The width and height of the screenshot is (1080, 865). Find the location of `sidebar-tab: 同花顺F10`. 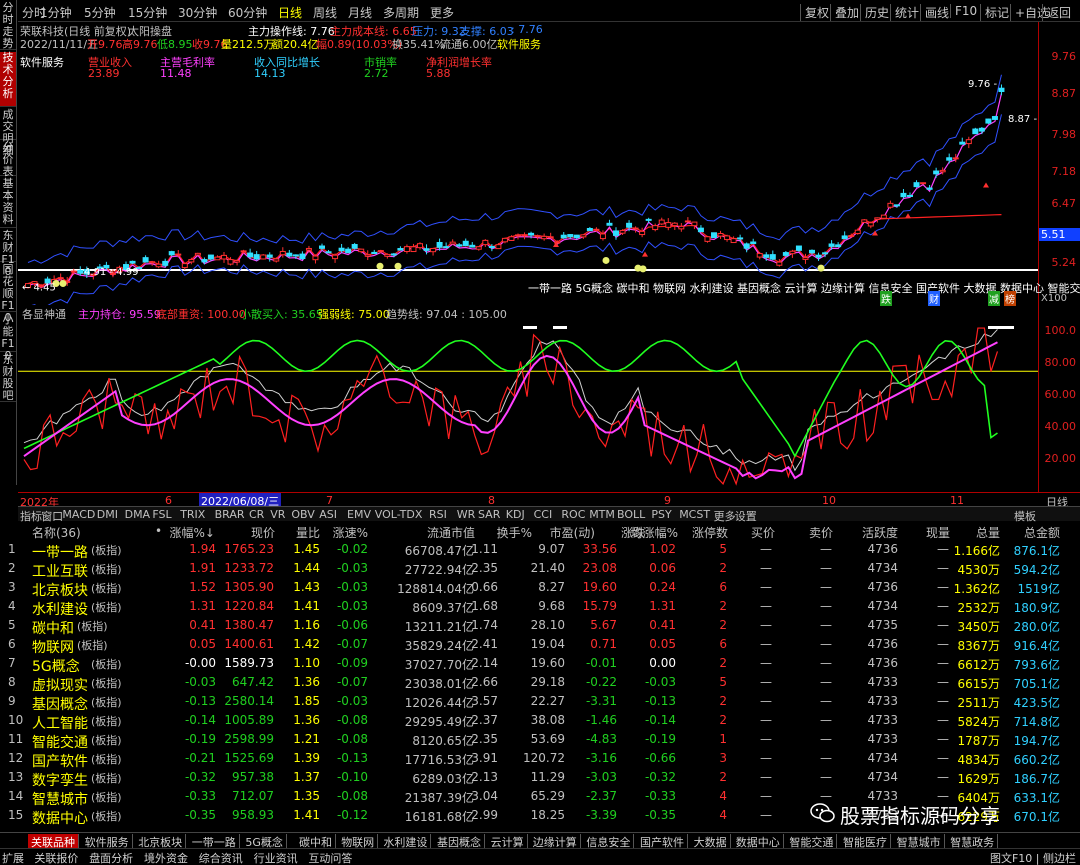

sidebar-tab: 同花顺F10 is located at coordinates (8, 294).